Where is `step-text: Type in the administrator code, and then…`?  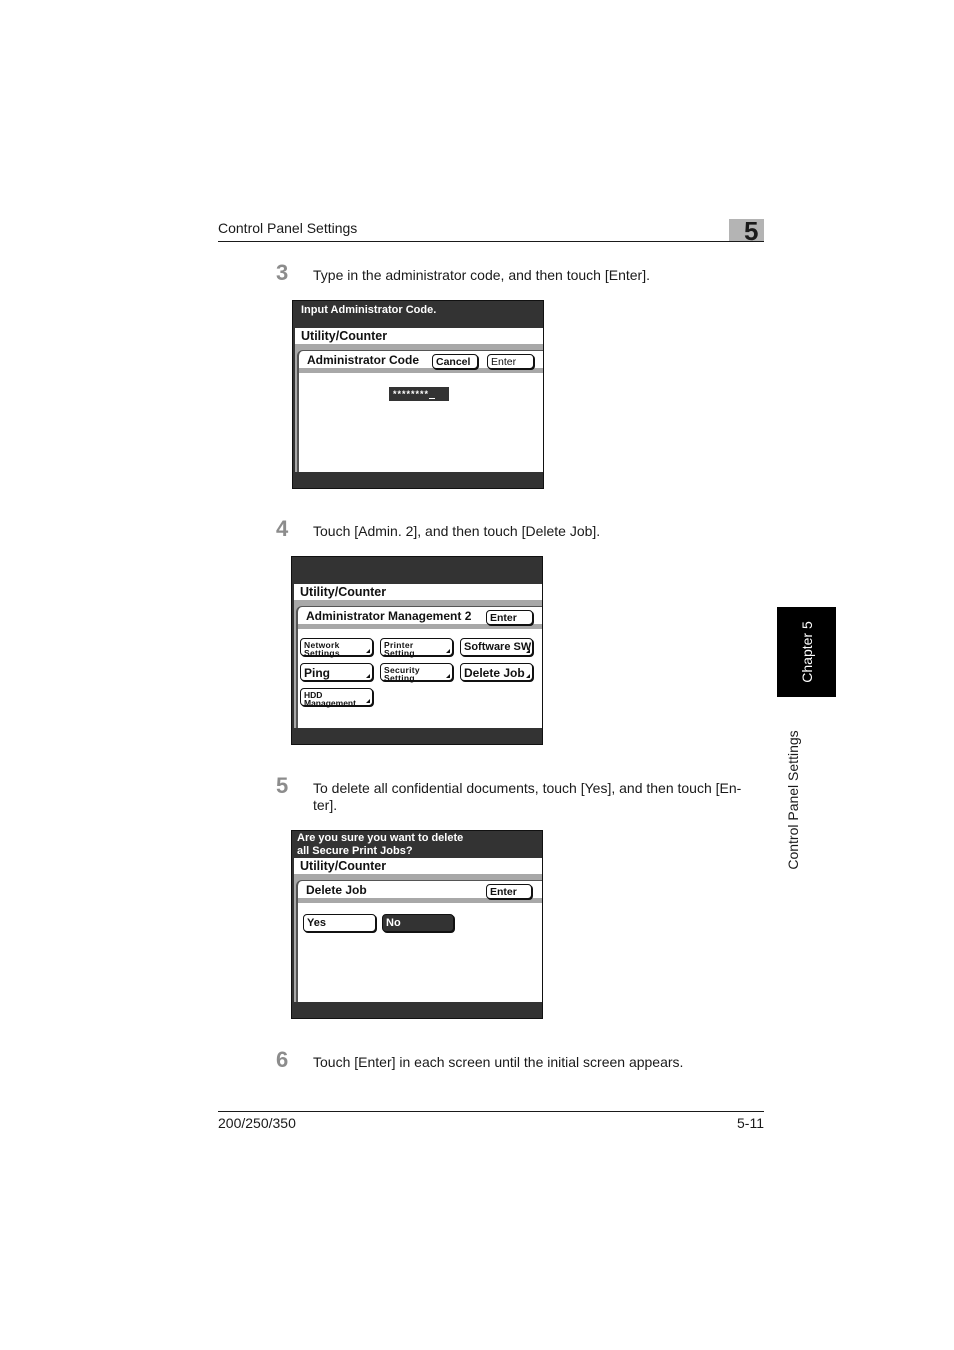 step-text: Type in the administrator code, and then… is located at coordinates (481, 275).